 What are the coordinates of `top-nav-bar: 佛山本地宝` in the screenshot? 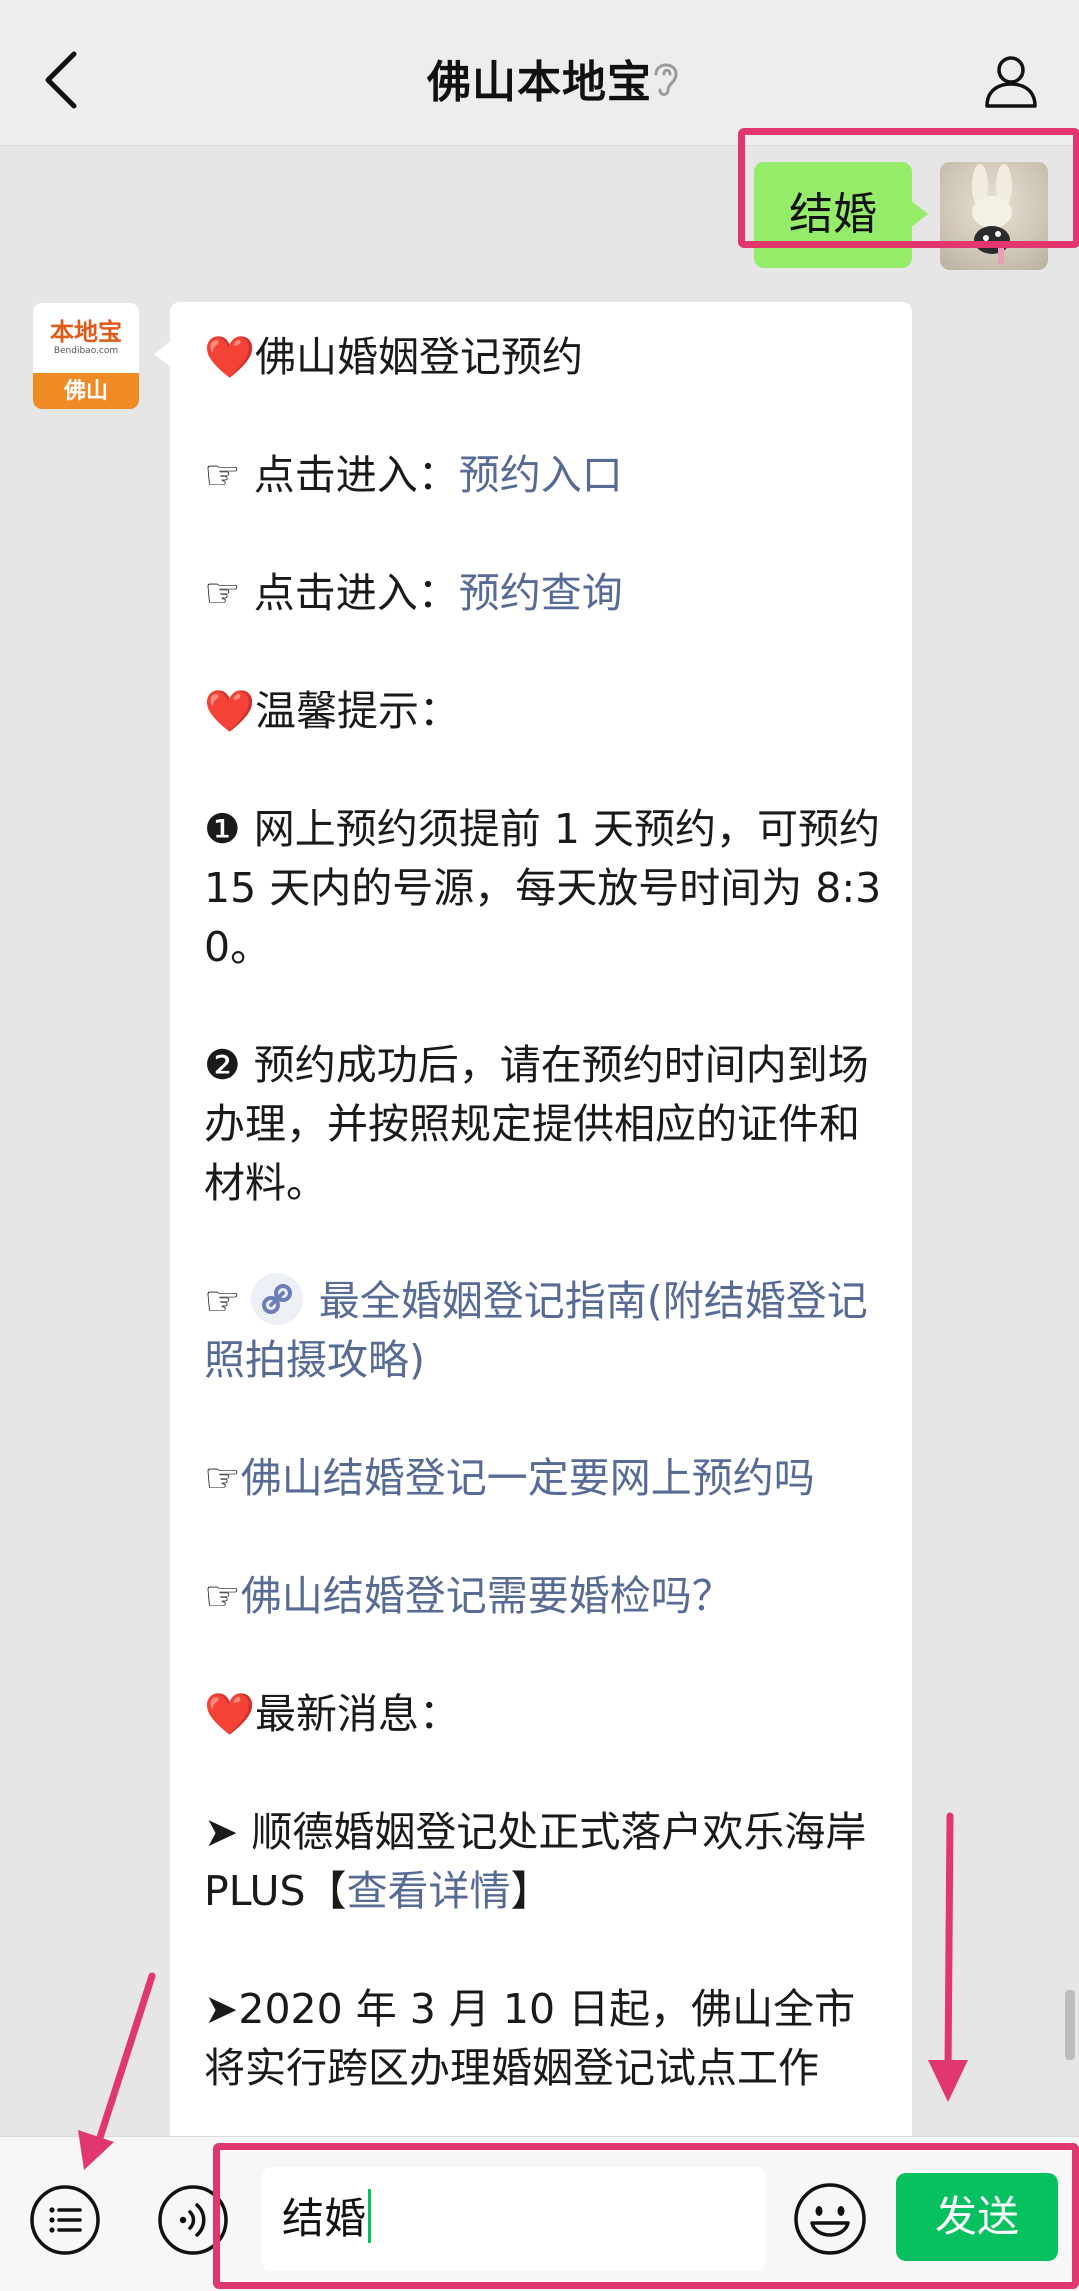 It's located at (539, 73).